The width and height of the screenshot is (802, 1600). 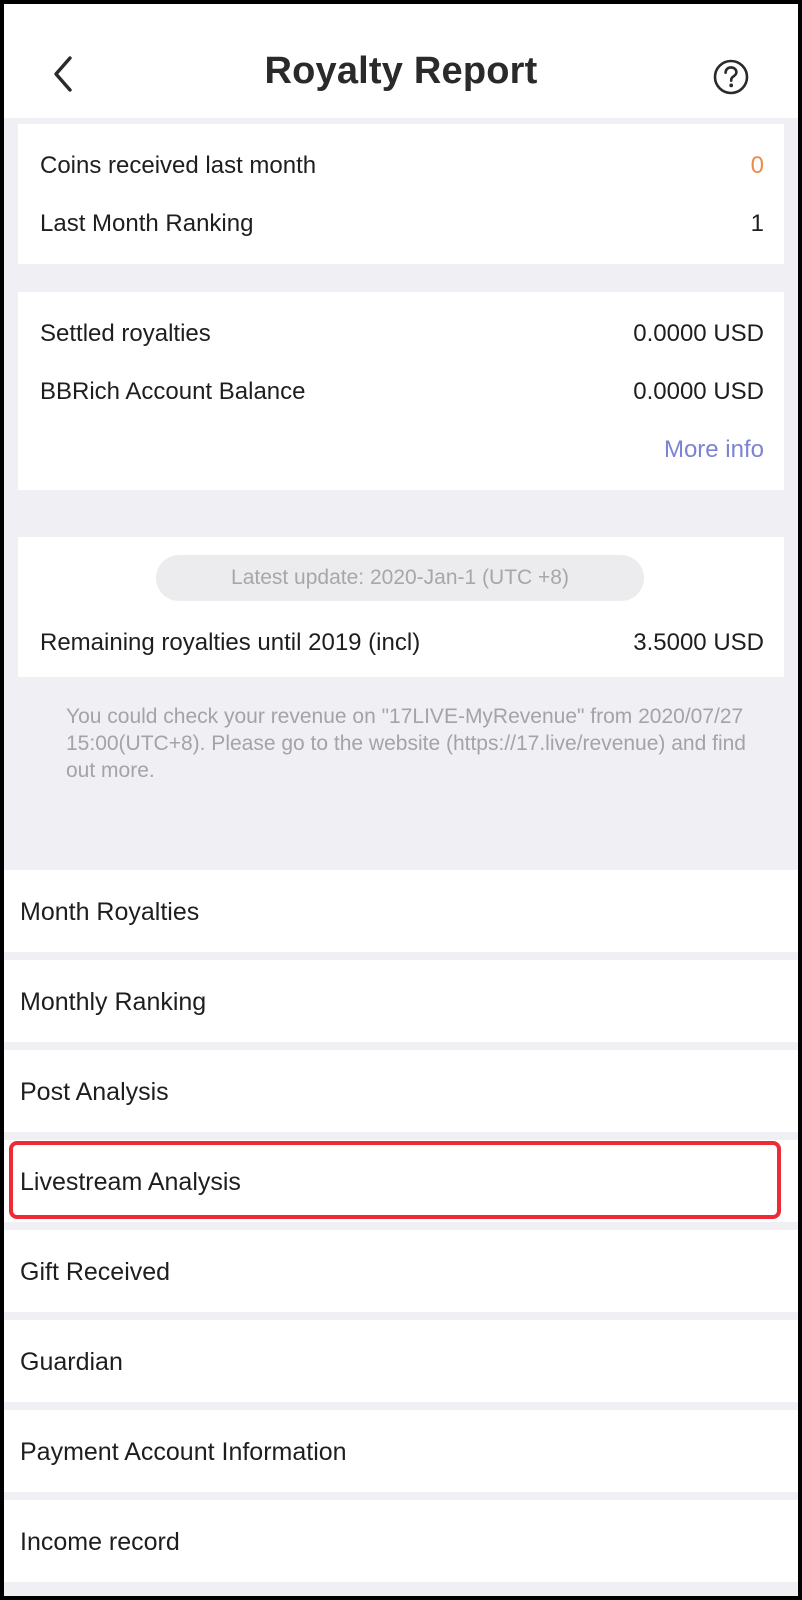 What do you see at coordinates (183, 1452) in the screenshot?
I see `menu-item-label: Payment Account Information` at bounding box center [183, 1452].